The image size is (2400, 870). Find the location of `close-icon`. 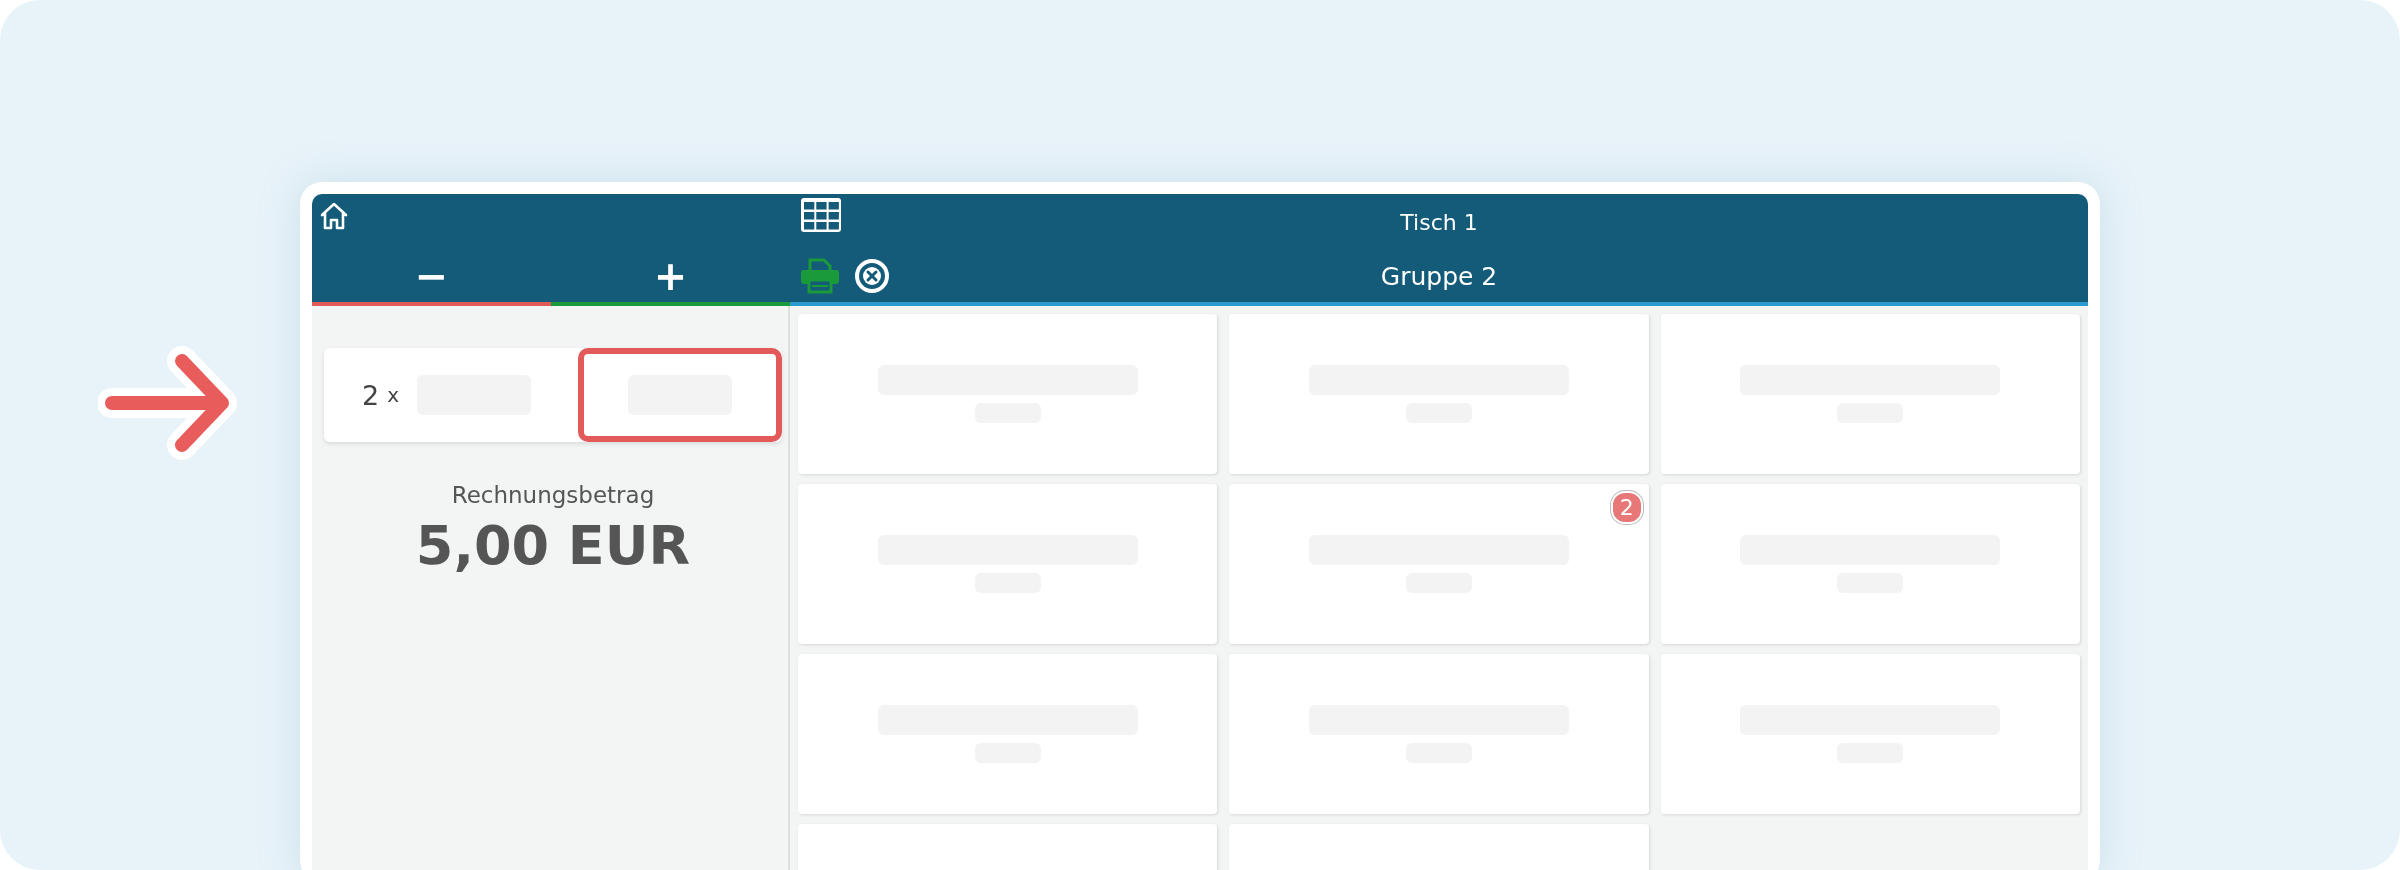

close-icon is located at coordinates (872, 276).